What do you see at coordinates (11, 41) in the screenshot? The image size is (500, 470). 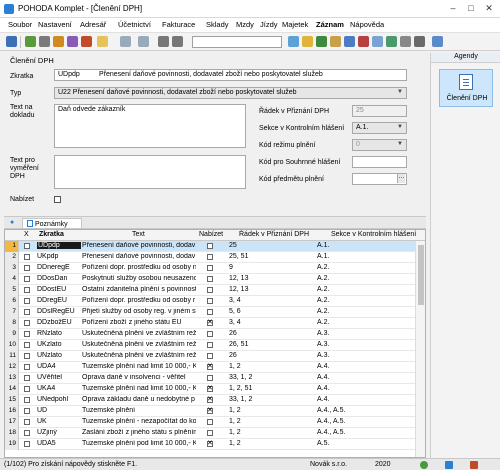 I see `new-record-icon` at bounding box center [11, 41].